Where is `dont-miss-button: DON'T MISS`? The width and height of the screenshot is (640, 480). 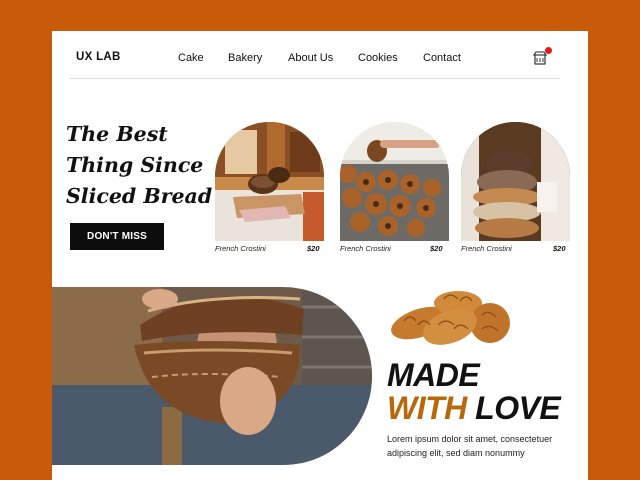
dont-miss-button: DON'T MISS is located at coordinates (117, 236).